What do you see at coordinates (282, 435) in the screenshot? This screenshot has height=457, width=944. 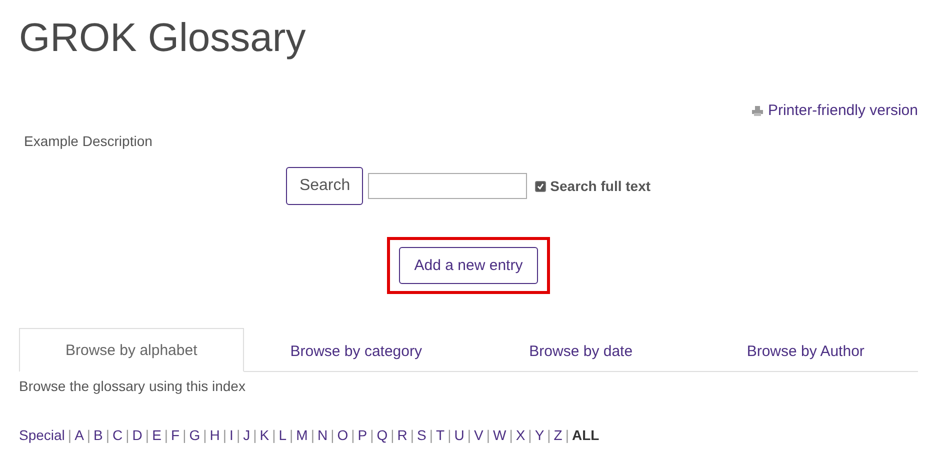 I see `index-letter-link: L` at bounding box center [282, 435].